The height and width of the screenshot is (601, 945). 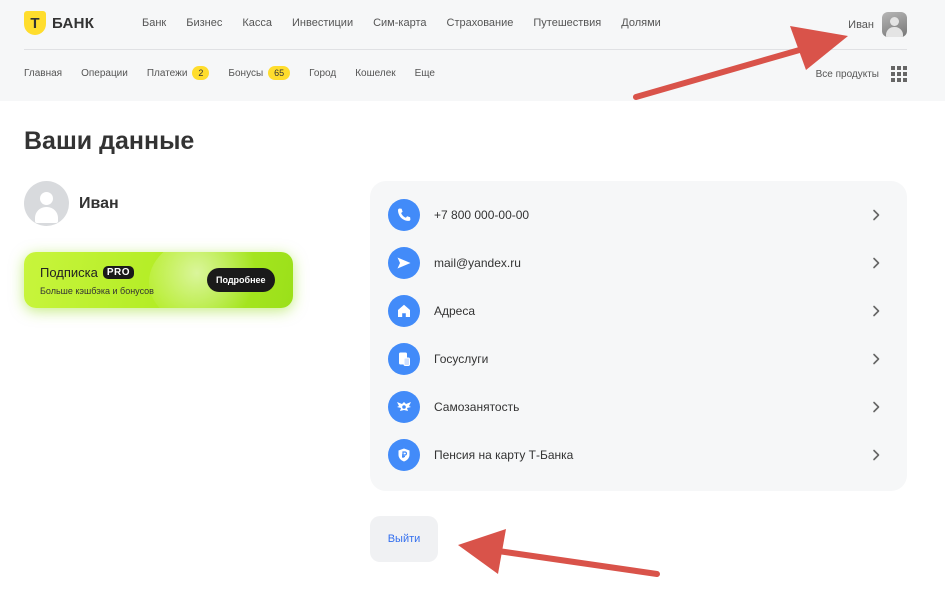 I want to click on pro-banner-subtitle: Больше кэшбэка и бонусов, so click(x=97, y=291).